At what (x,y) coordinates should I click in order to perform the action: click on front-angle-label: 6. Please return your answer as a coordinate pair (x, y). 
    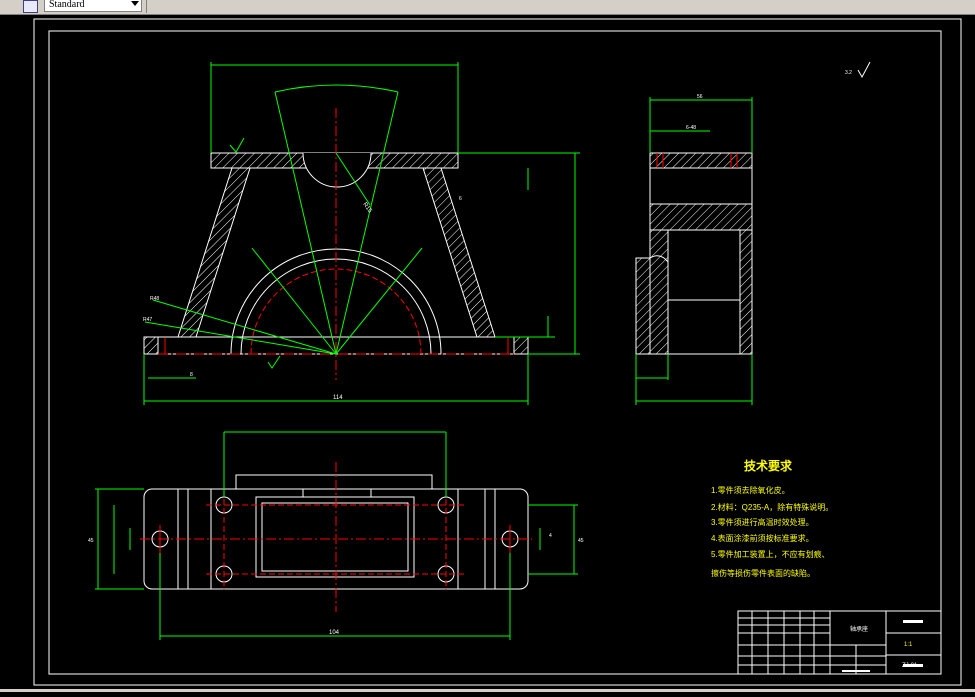
    Looking at the image, I should click on (460, 199).